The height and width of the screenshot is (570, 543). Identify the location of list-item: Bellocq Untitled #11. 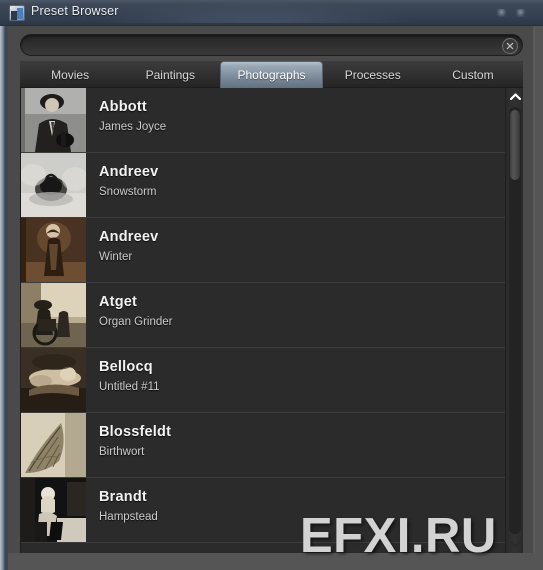
(263, 380).